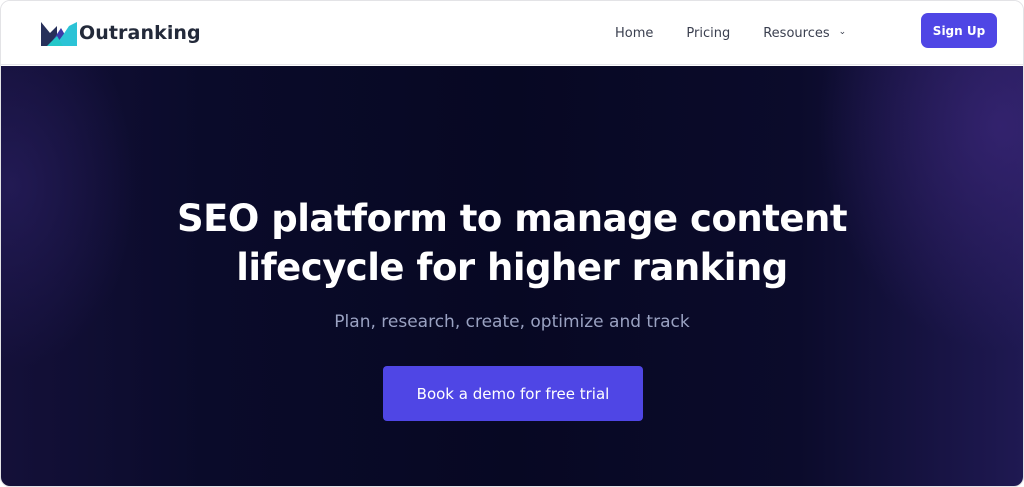 The image size is (1024, 487). I want to click on chevron-down-icon: ⌄, so click(842, 32).